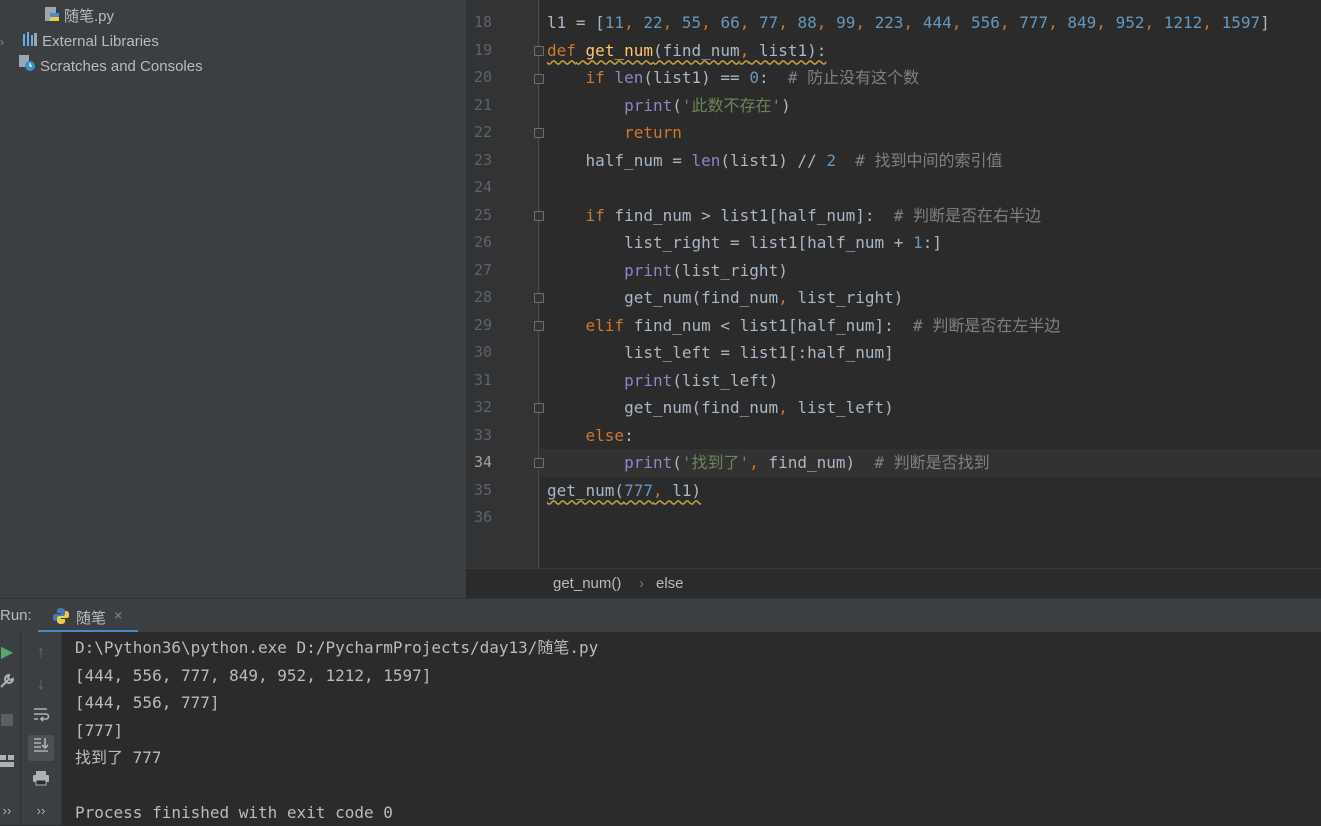  What do you see at coordinates (482, 104) in the screenshot?
I see `line-number: 21` at bounding box center [482, 104].